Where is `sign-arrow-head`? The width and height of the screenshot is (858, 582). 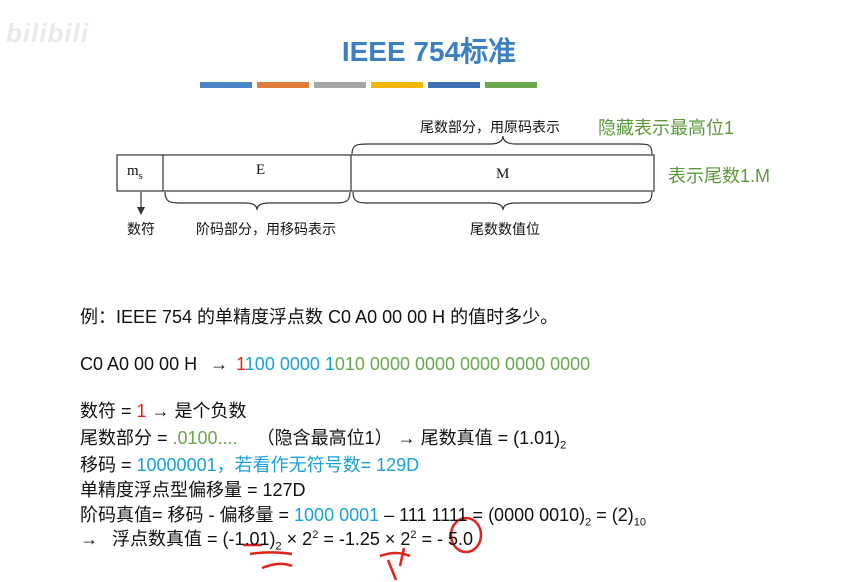
sign-arrow-head is located at coordinates (141, 211).